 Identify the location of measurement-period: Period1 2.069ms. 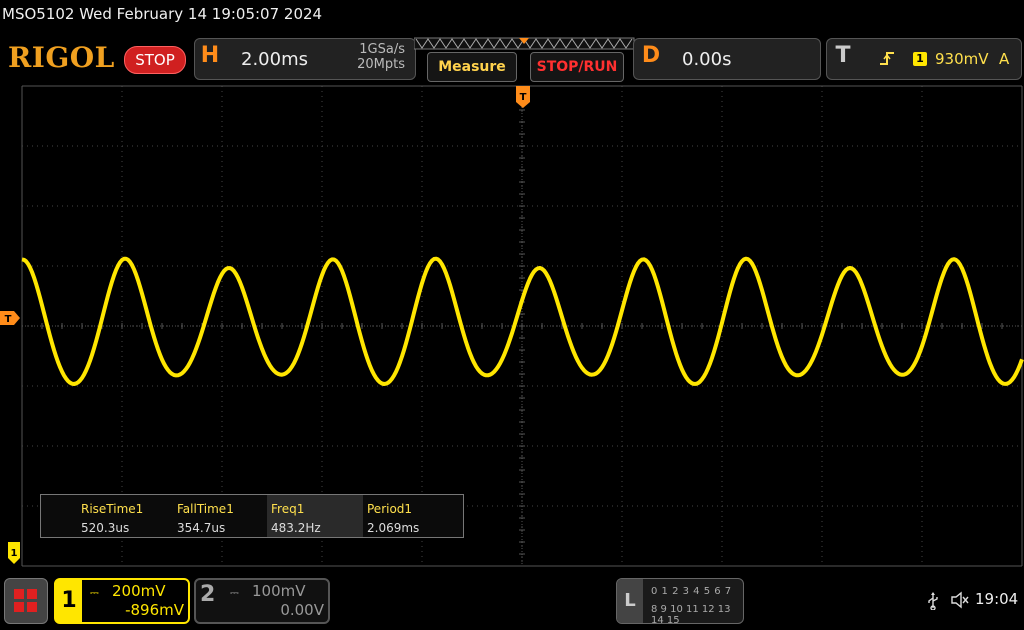
(411, 516).